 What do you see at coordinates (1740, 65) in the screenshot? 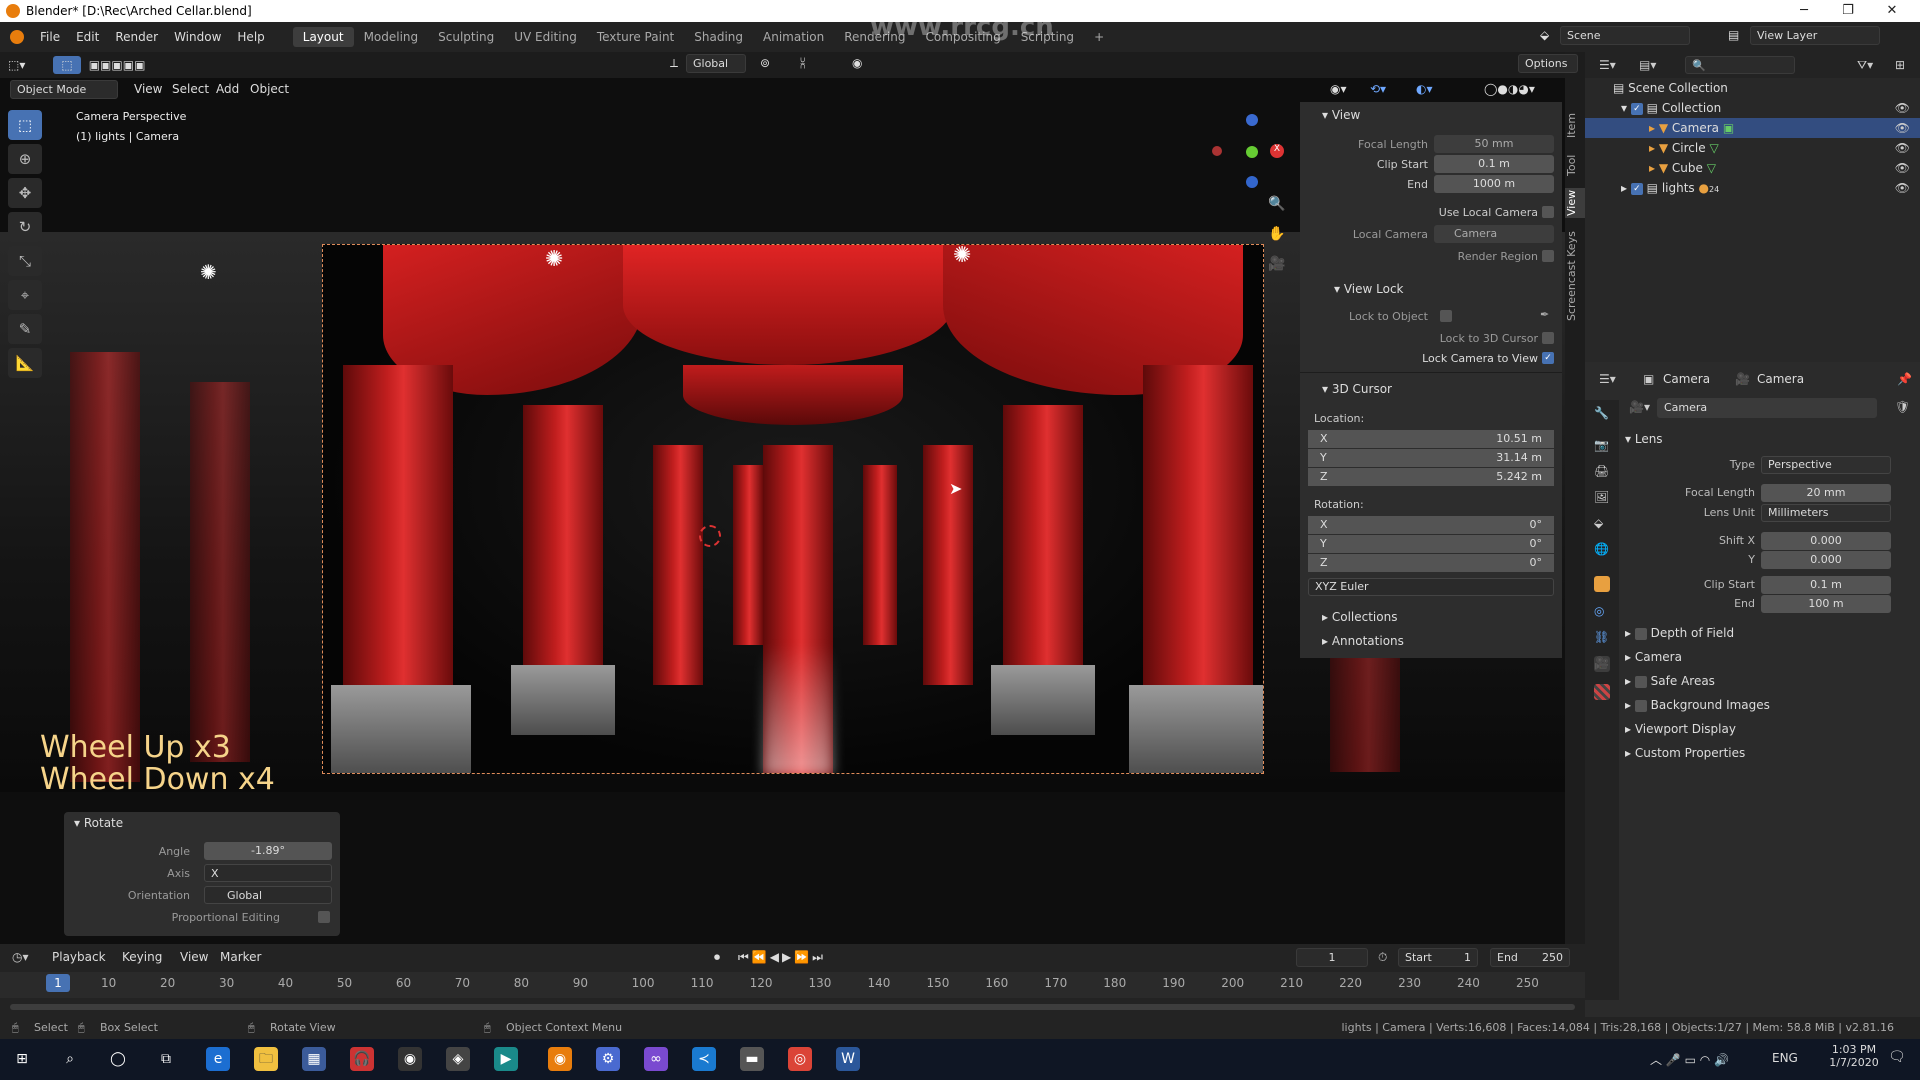
I see `outliner-search-input: 🔍` at bounding box center [1740, 65].